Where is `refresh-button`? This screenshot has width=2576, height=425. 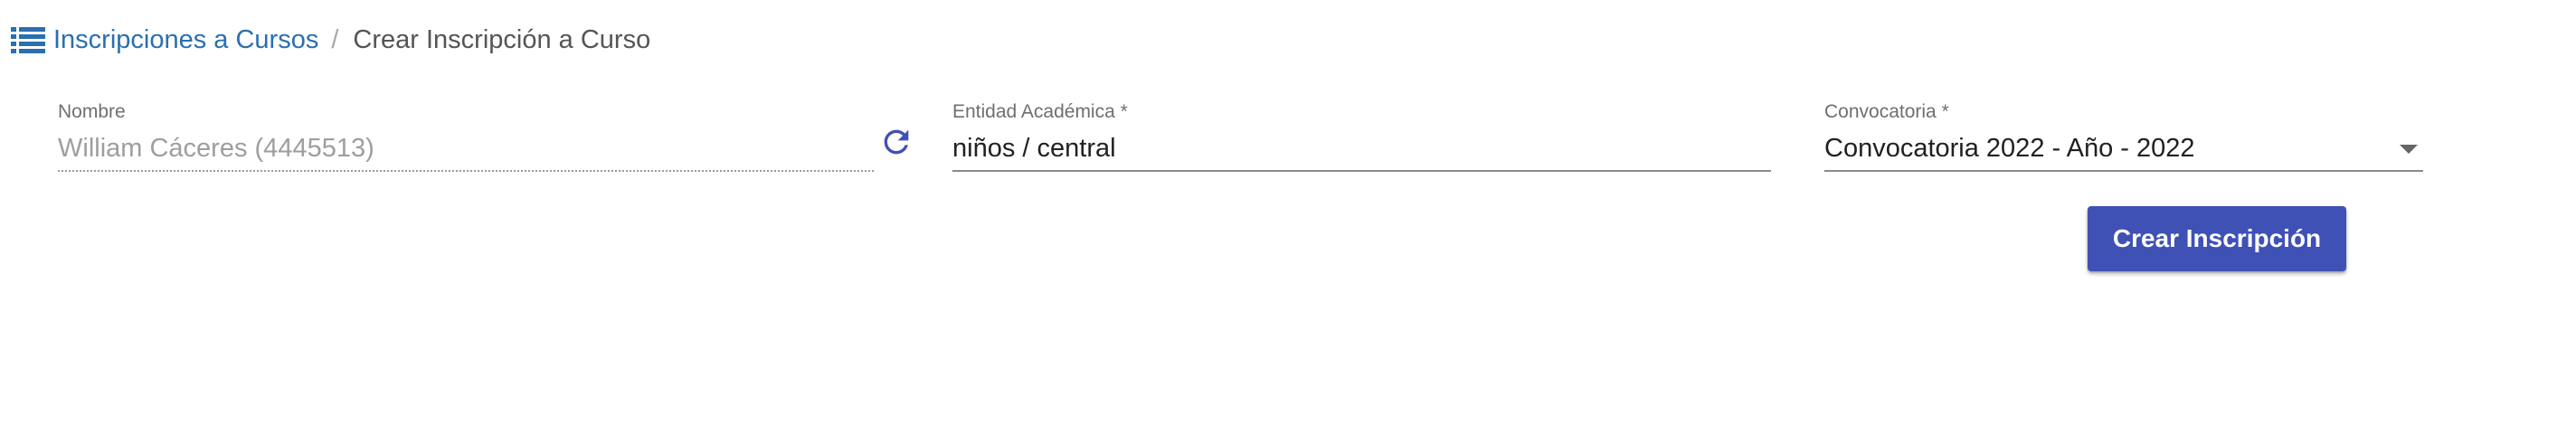
refresh-button is located at coordinates (896, 142).